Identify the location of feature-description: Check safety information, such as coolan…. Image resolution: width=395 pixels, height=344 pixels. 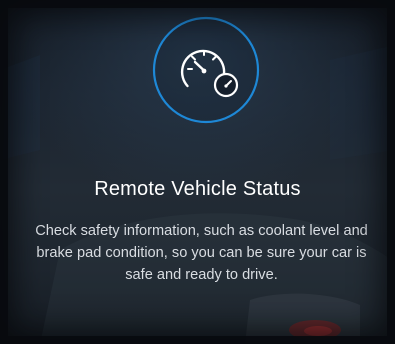
(201, 253).